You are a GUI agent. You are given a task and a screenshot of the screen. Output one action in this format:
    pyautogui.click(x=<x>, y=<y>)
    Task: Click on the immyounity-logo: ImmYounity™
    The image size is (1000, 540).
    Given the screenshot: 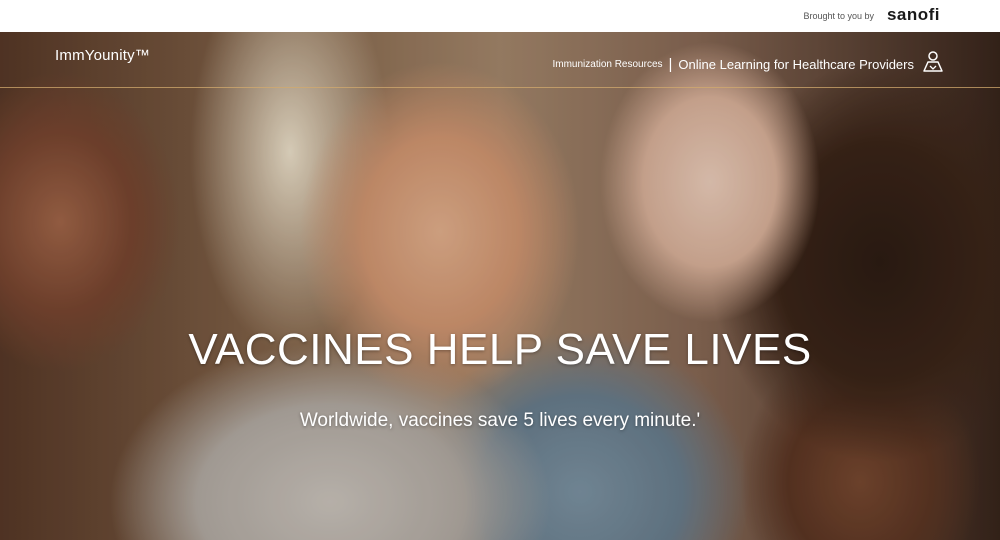 What is the action you would take?
    pyautogui.click(x=102, y=55)
    